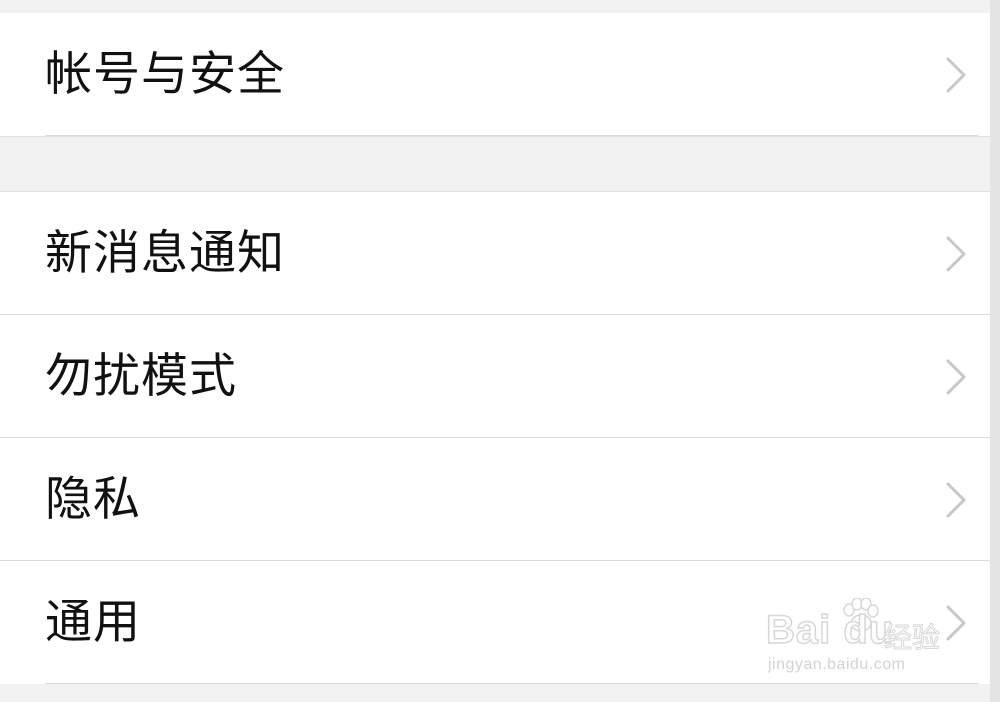 The width and height of the screenshot is (1000, 702). I want to click on watermark-brand-cn: 经验, so click(912, 638).